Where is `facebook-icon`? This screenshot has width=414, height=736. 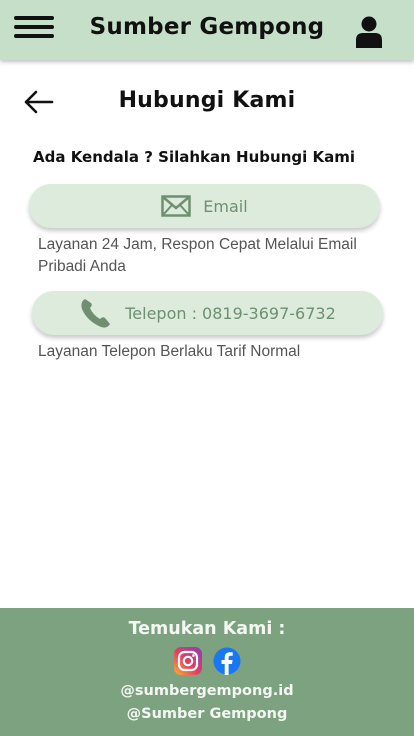 facebook-icon is located at coordinates (227, 661).